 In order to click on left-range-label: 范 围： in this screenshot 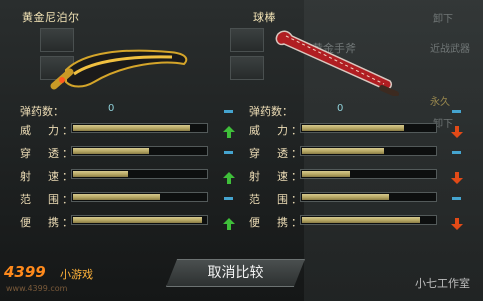, I will do `click(48, 199)`.